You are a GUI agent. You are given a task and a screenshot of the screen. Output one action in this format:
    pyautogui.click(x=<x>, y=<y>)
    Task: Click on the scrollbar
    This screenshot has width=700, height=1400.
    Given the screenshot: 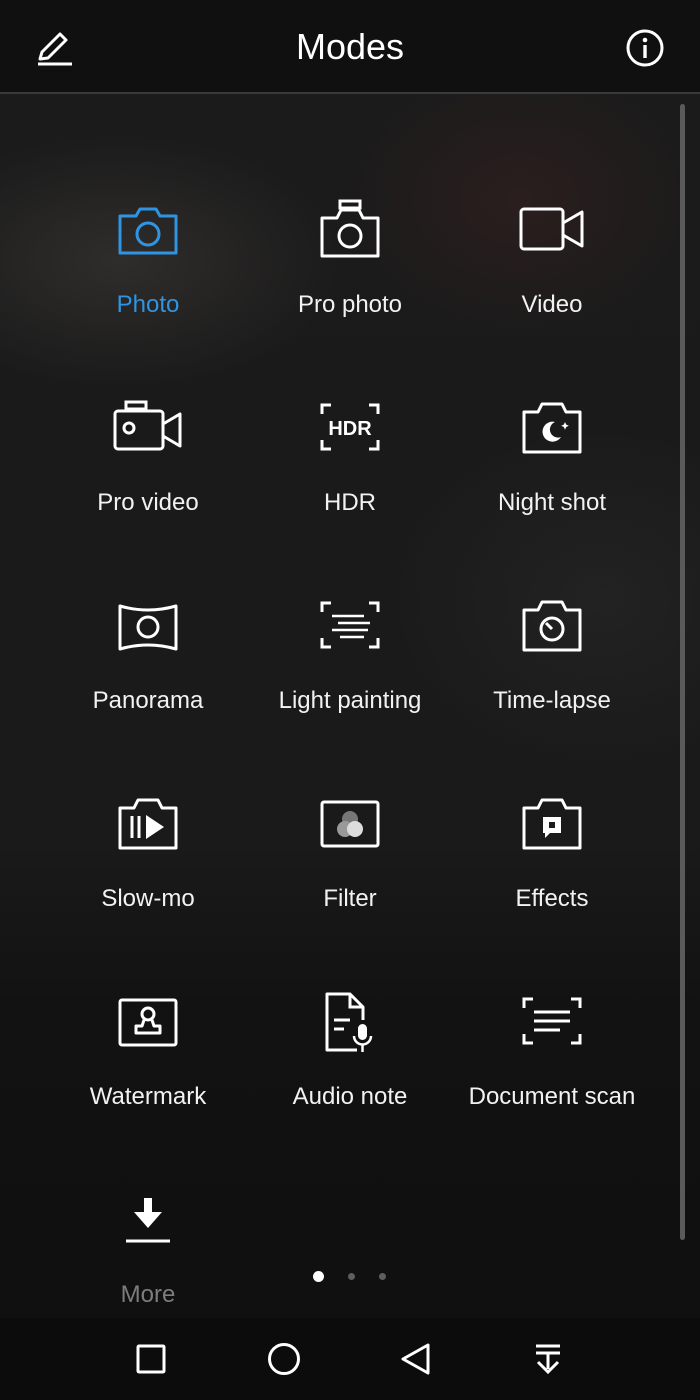 What is the action you would take?
    pyautogui.click(x=682, y=672)
    